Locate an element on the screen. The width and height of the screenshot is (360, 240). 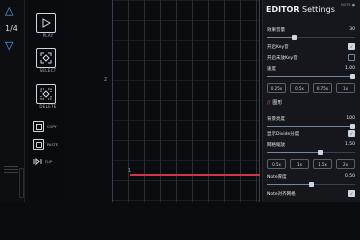
speed-slider is located at coordinates (311, 76).